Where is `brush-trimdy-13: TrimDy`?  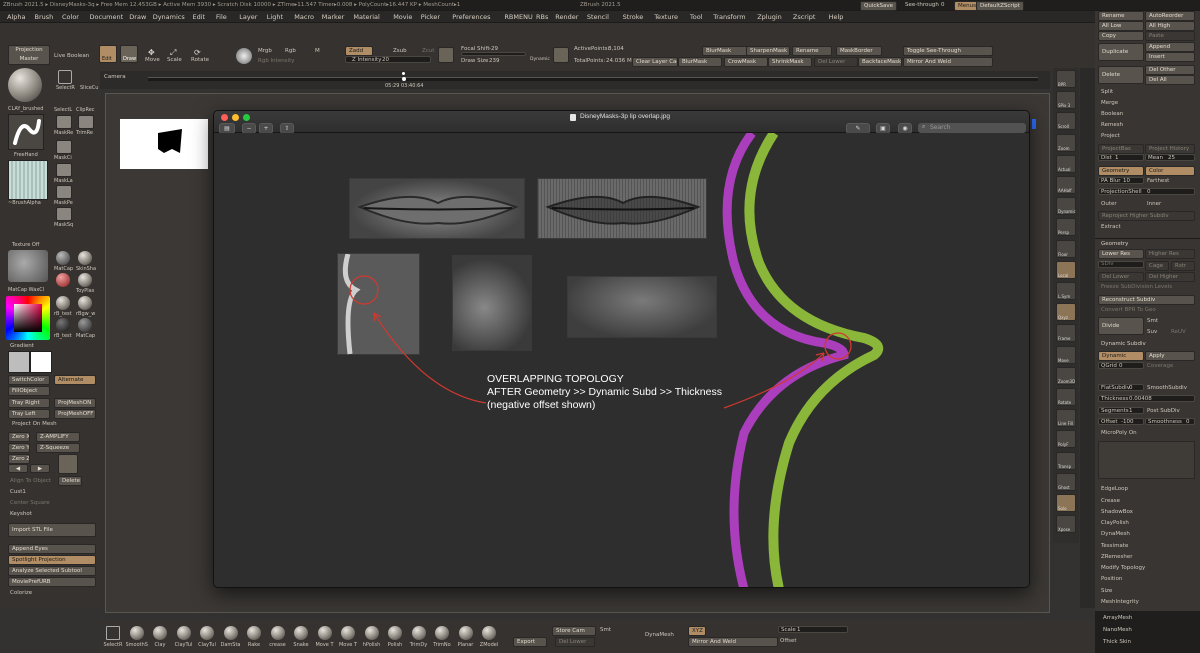 brush-trimdy-13: TrimDy is located at coordinates (419, 638).